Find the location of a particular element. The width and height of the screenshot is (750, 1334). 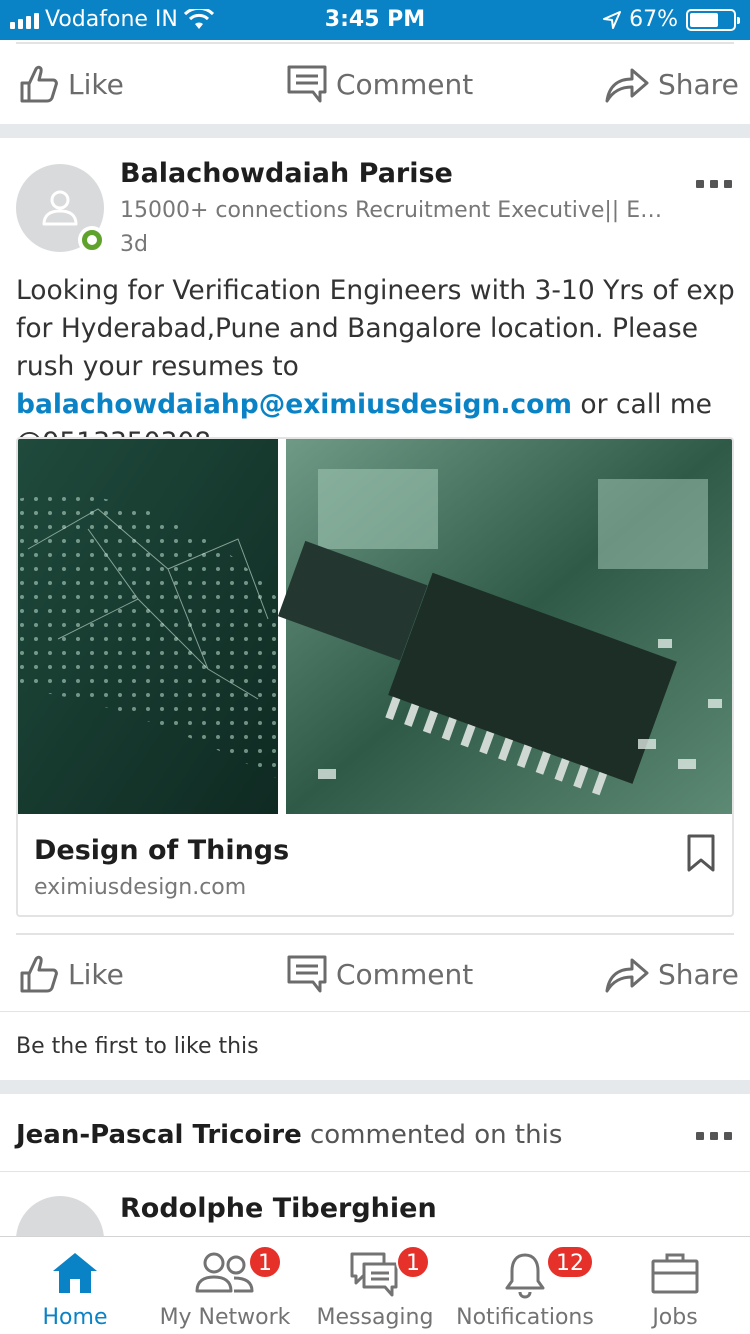

home-icon is located at coordinates (75, 1273).